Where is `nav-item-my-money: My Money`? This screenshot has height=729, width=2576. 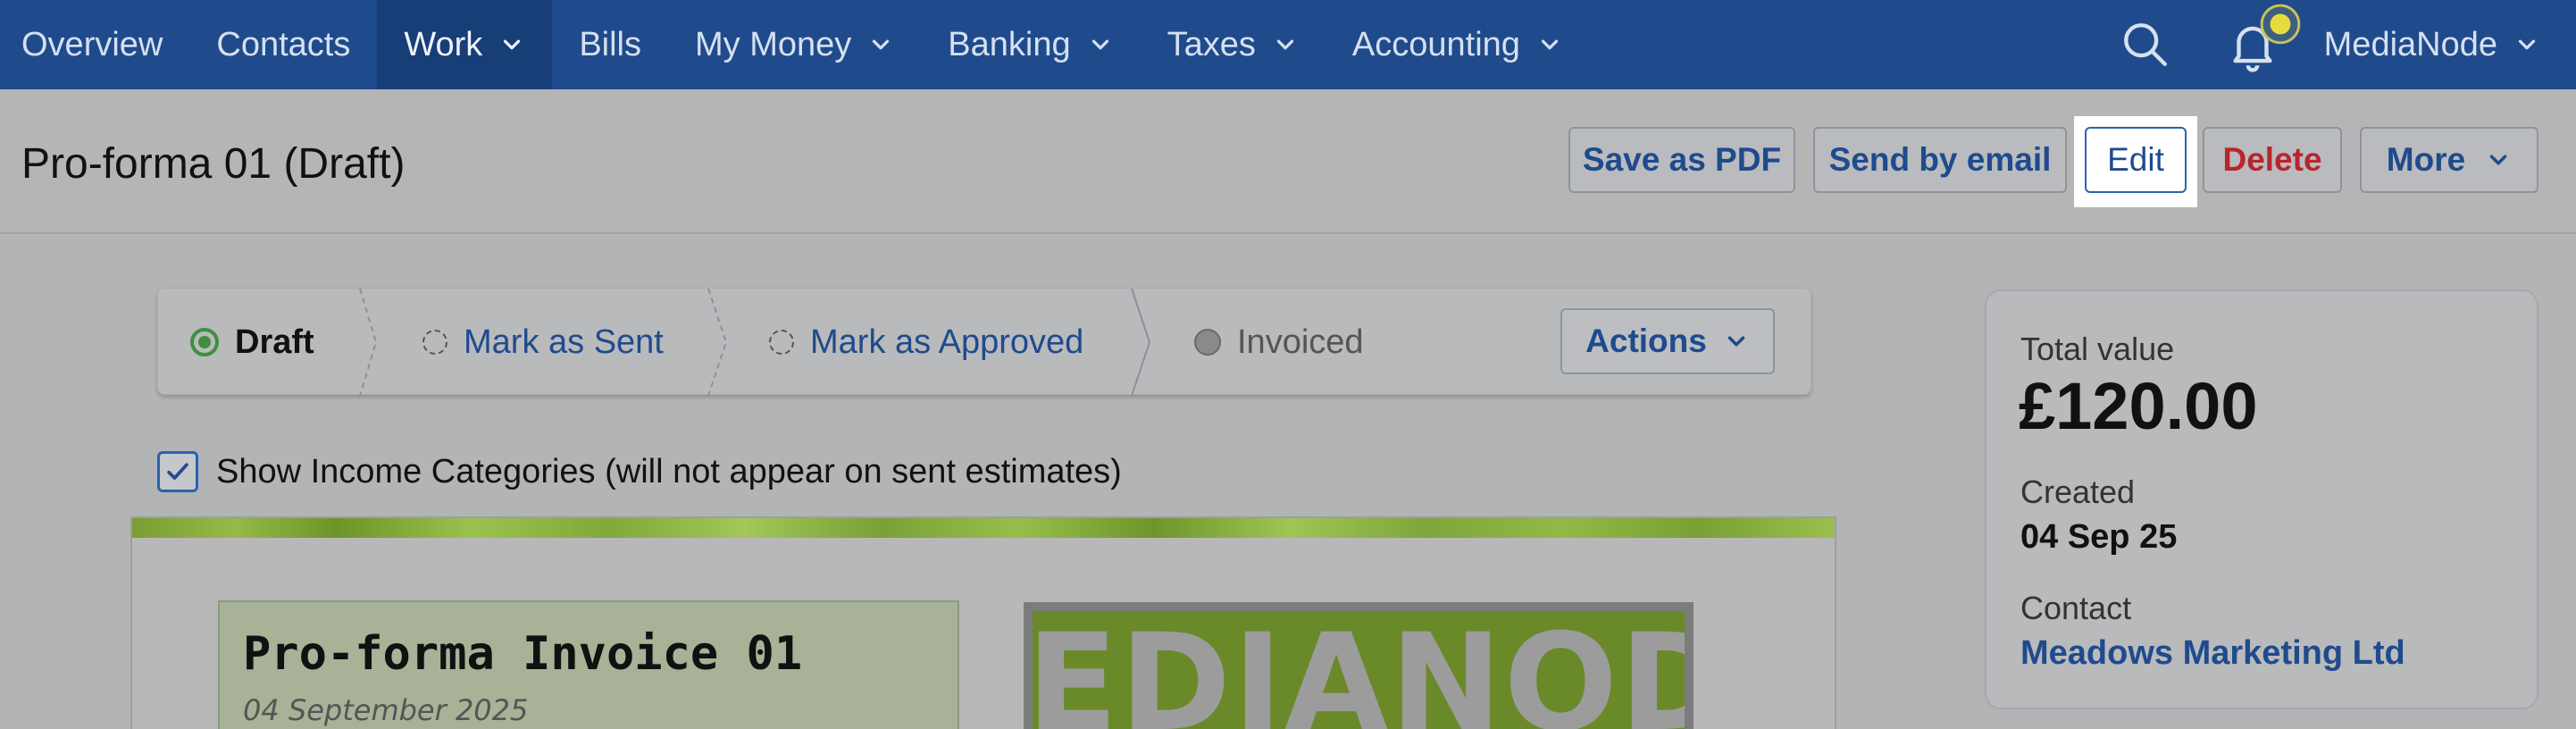
nav-item-my-money: My Money is located at coordinates (795, 45).